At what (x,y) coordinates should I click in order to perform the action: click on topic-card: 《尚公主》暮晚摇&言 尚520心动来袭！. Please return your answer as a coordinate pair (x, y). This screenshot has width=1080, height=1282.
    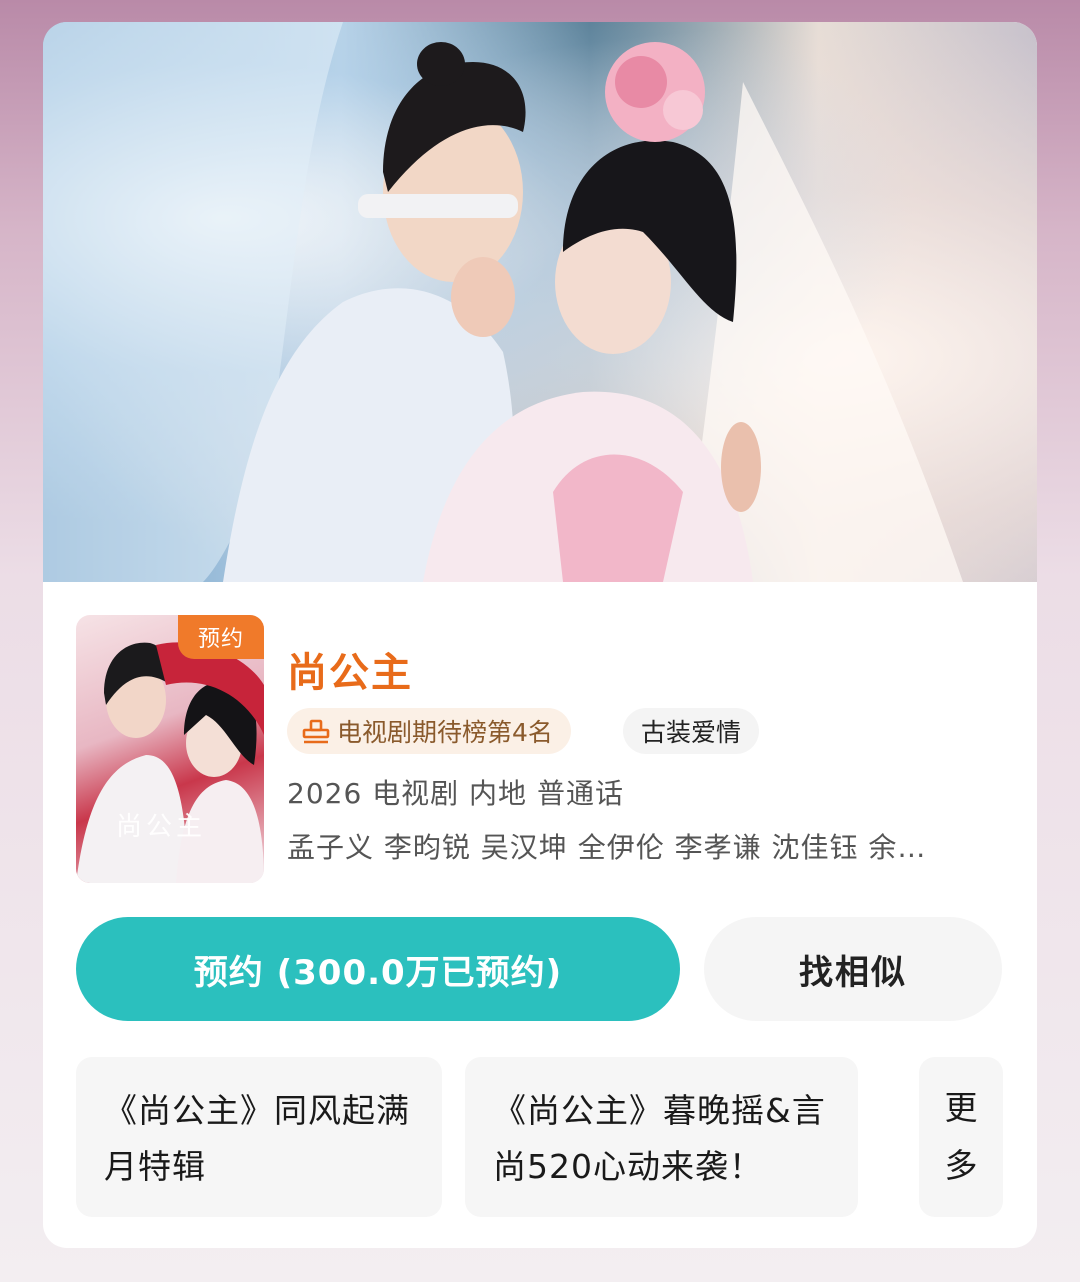
    Looking at the image, I should click on (661, 1137).